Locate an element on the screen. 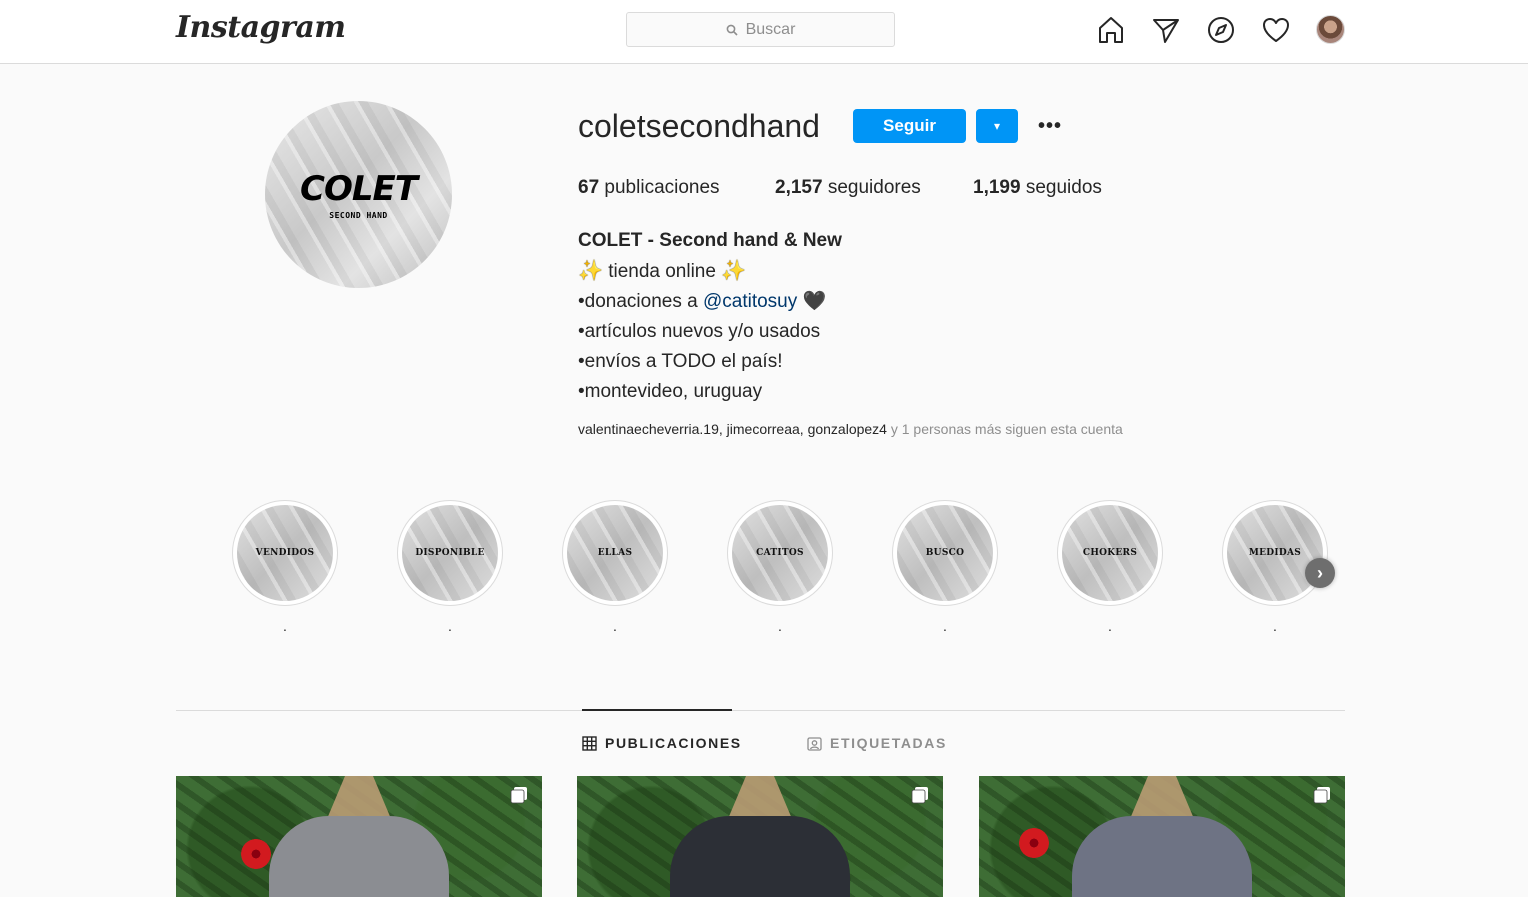 The height and width of the screenshot is (897, 1528). search-input: Buscar is located at coordinates (760, 29).